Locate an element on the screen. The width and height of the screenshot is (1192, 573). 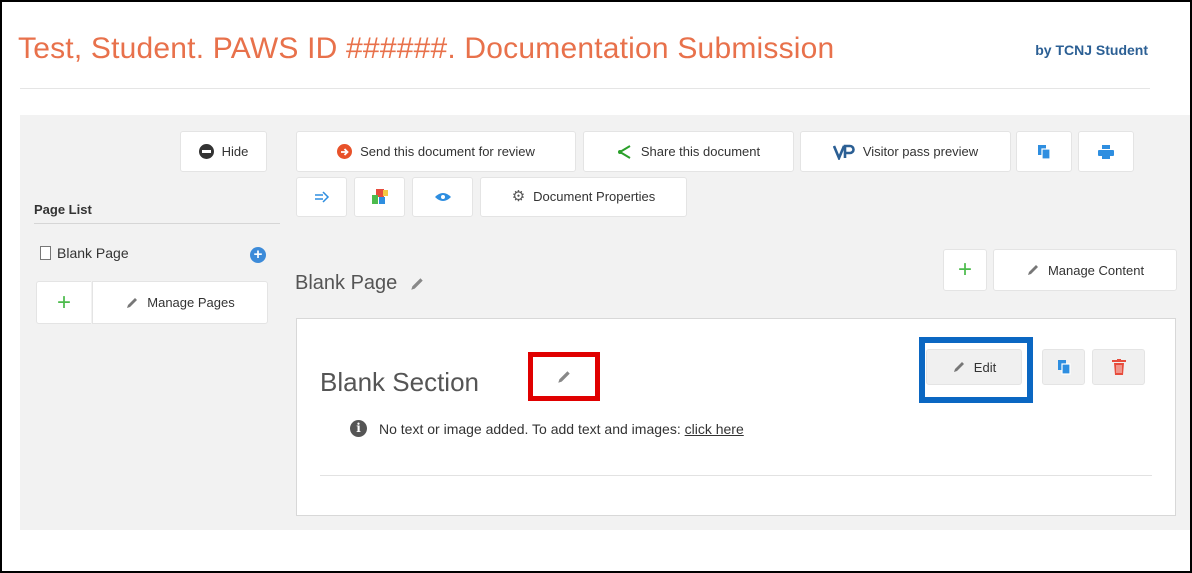
export-icon is located at coordinates (322, 197).